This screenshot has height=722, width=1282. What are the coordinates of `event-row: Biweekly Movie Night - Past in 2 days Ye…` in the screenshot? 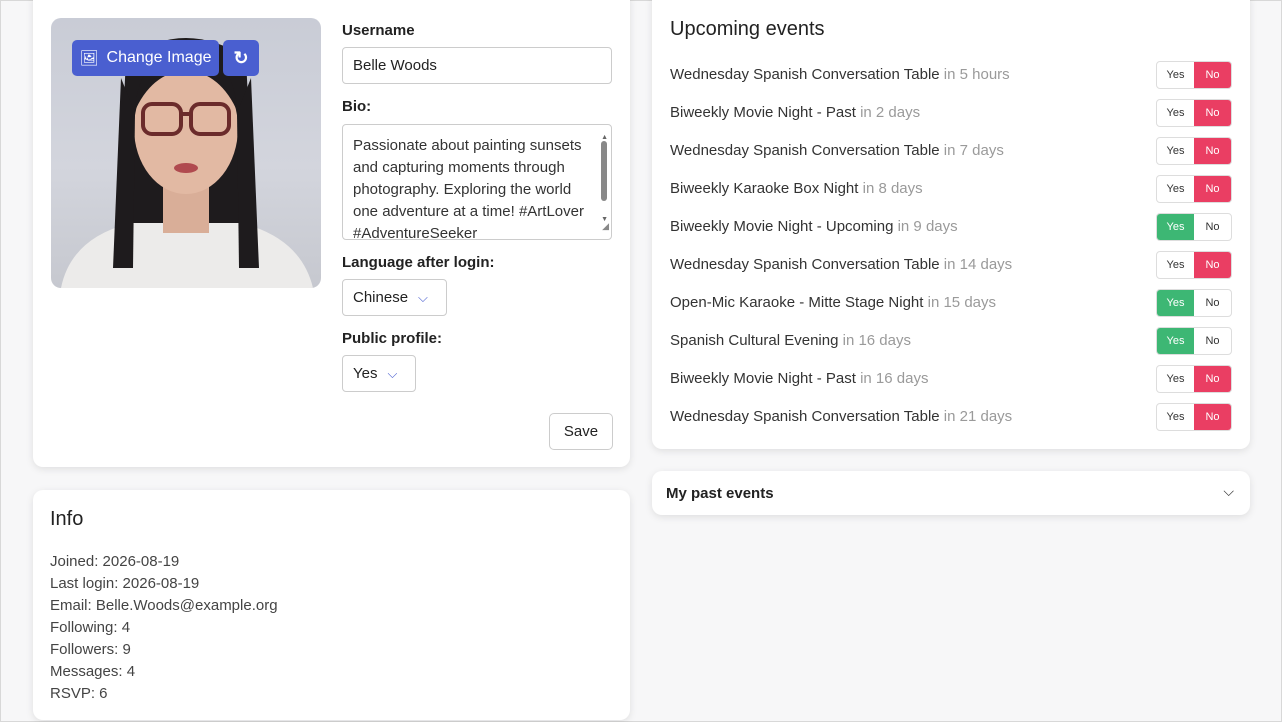 It's located at (951, 113).